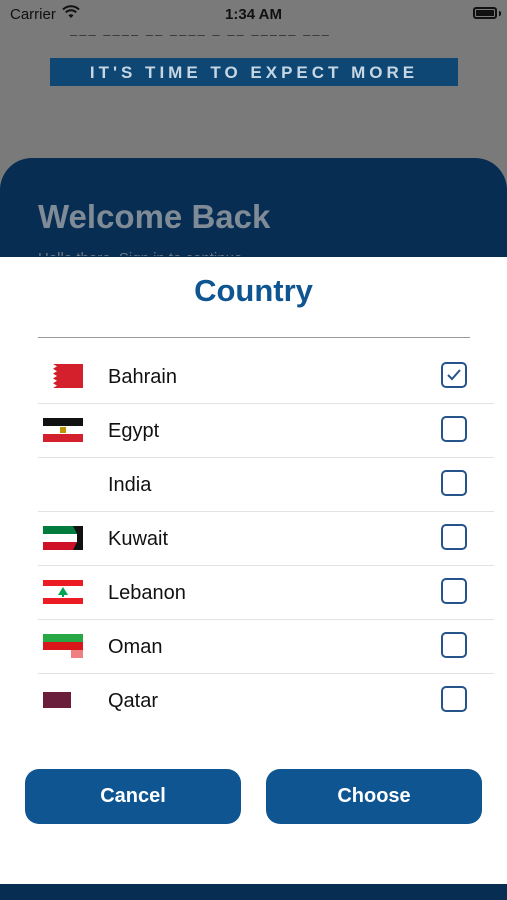 This screenshot has width=507, height=900. What do you see at coordinates (135, 647) in the screenshot?
I see `country-name: Oman` at bounding box center [135, 647].